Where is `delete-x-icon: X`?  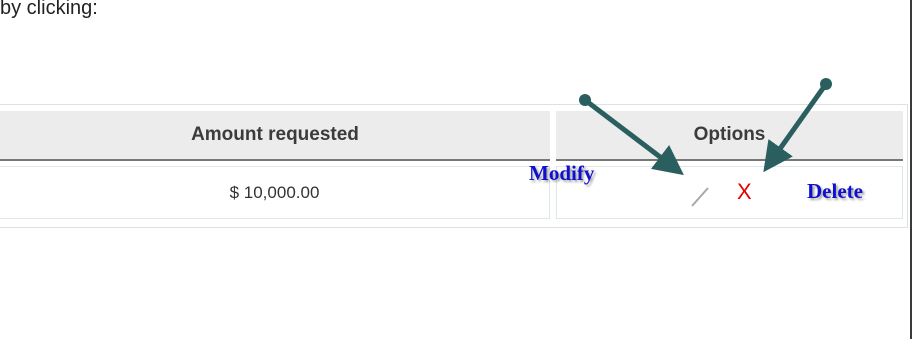 delete-x-icon: X is located at coordinates (744, 192).